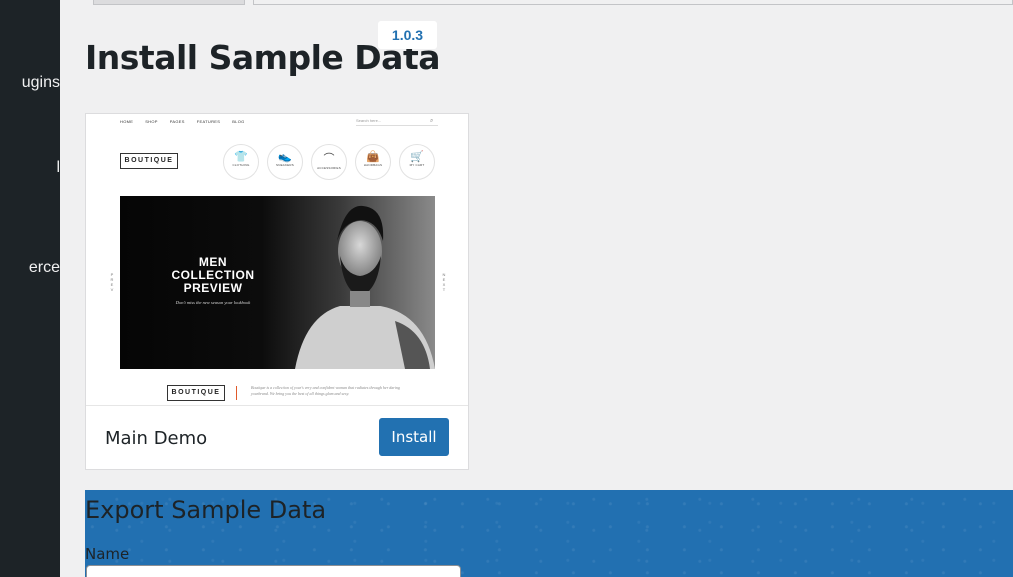 The image size is (1013, 577). What do you see at coordinates (112, 282) in the screenshot?
I see `preview-prev: P R E V` at bounding box center [112, 282].